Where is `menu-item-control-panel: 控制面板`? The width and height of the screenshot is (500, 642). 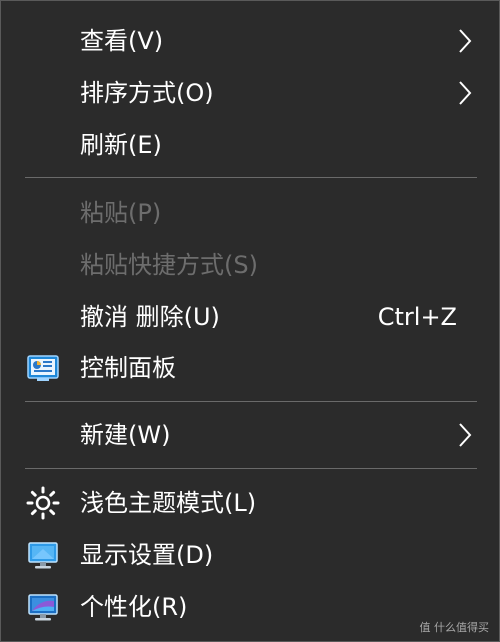
menu-item-control-panel: 控制面板 is located at coordinates (250, 368).